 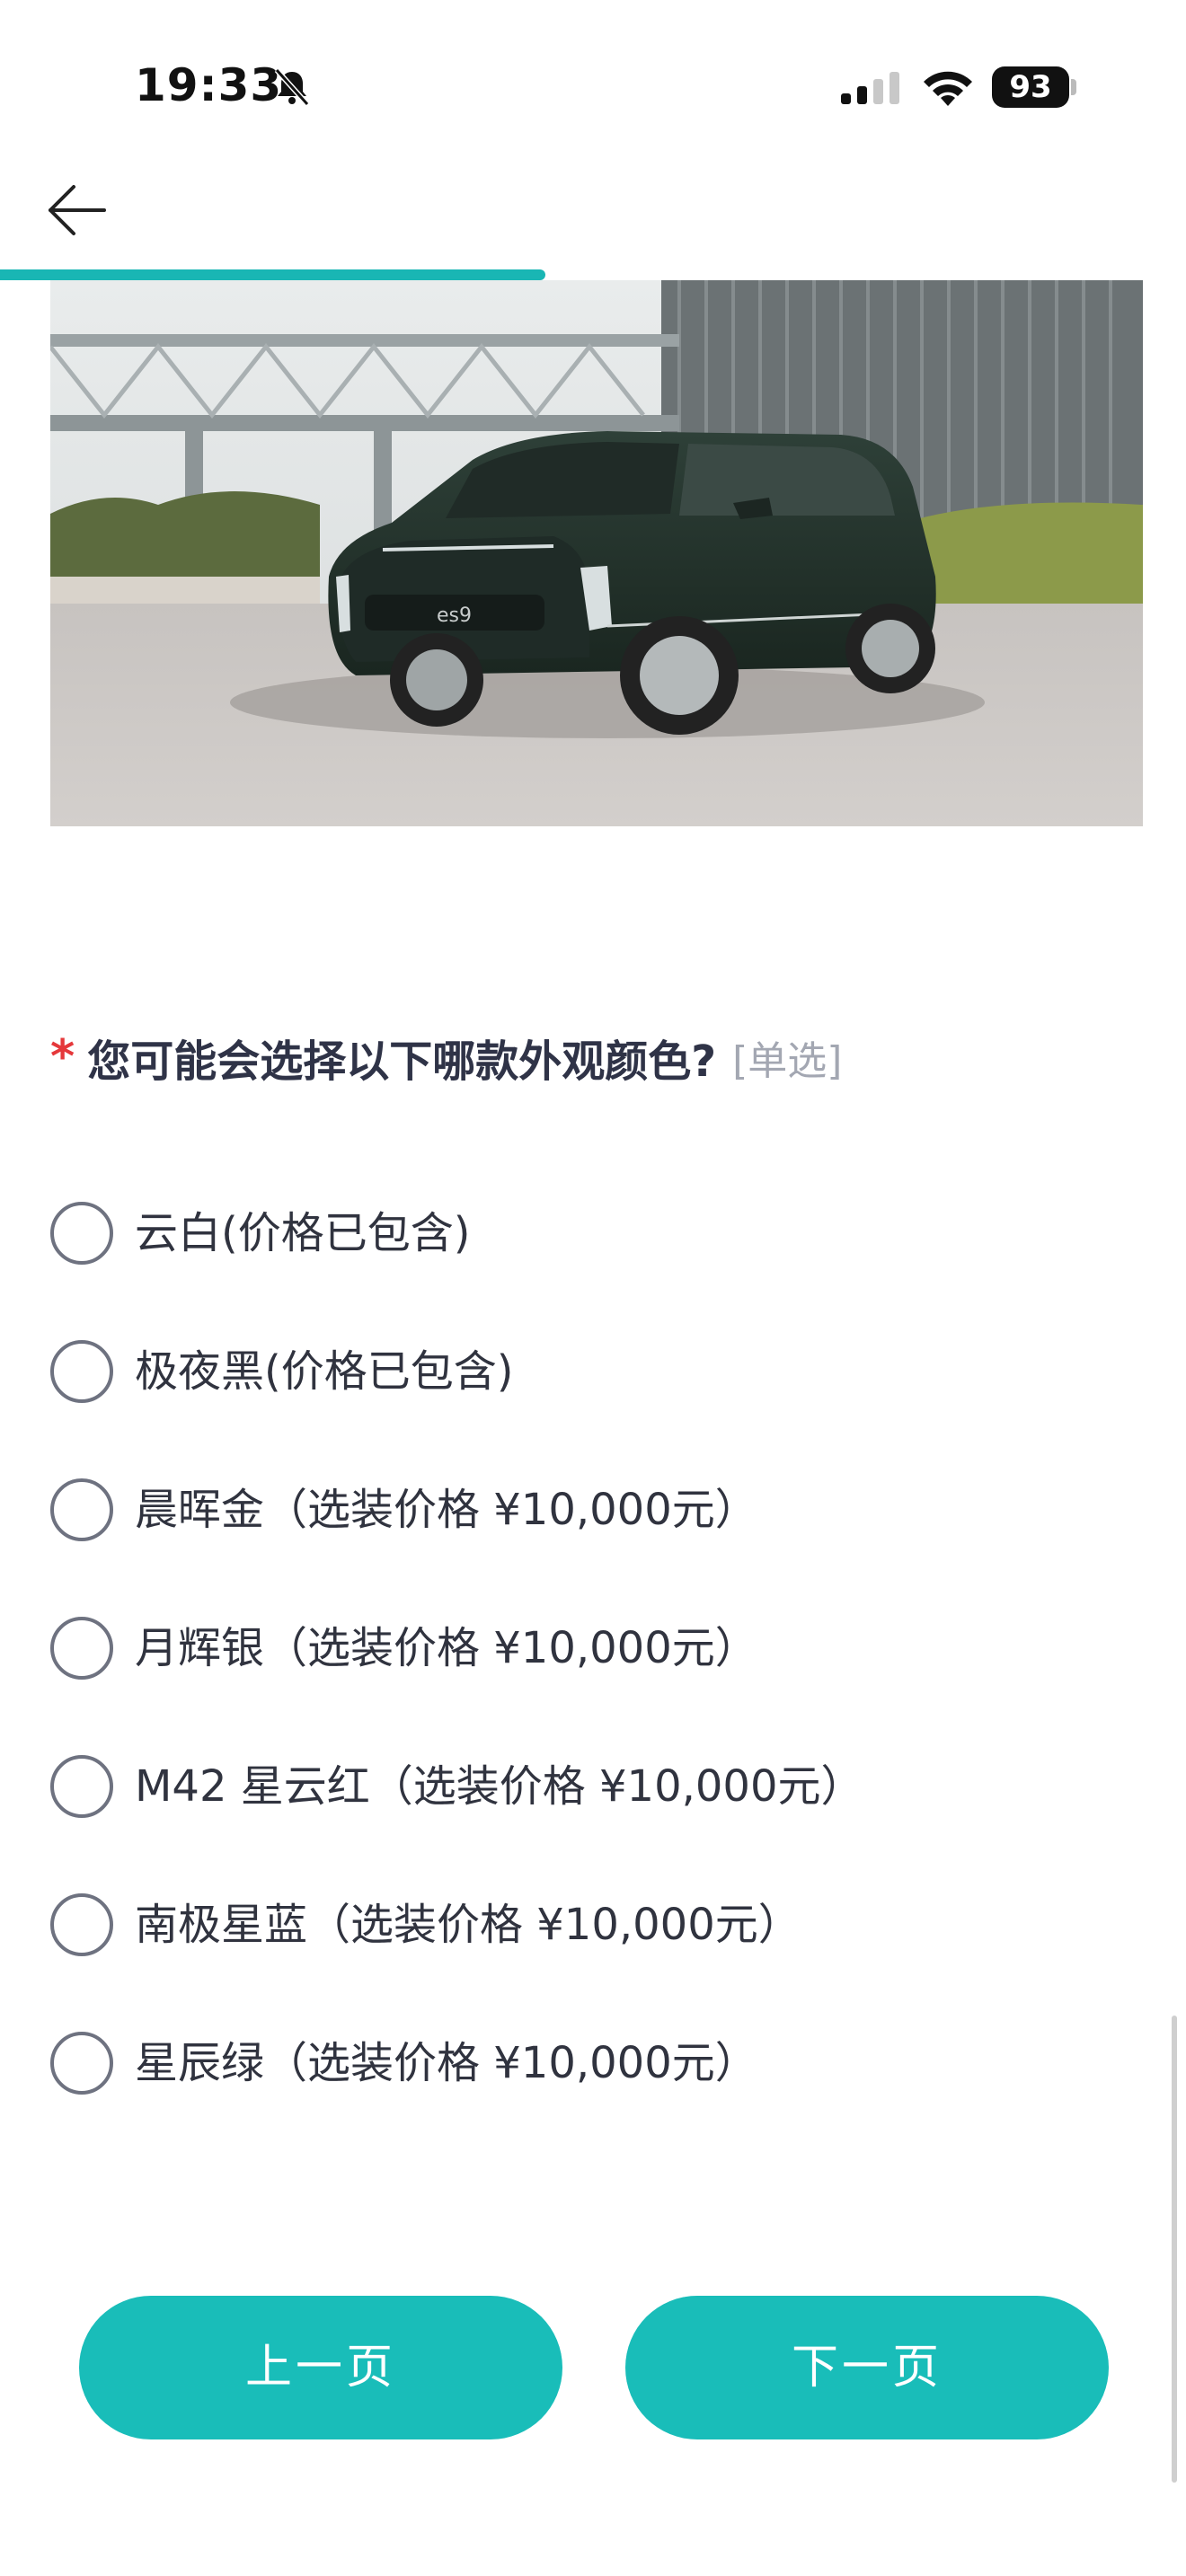 What do you see at coordinates (593, 274) in the screenshot?
I see `progress-bar` at bounding box center [593, 274].